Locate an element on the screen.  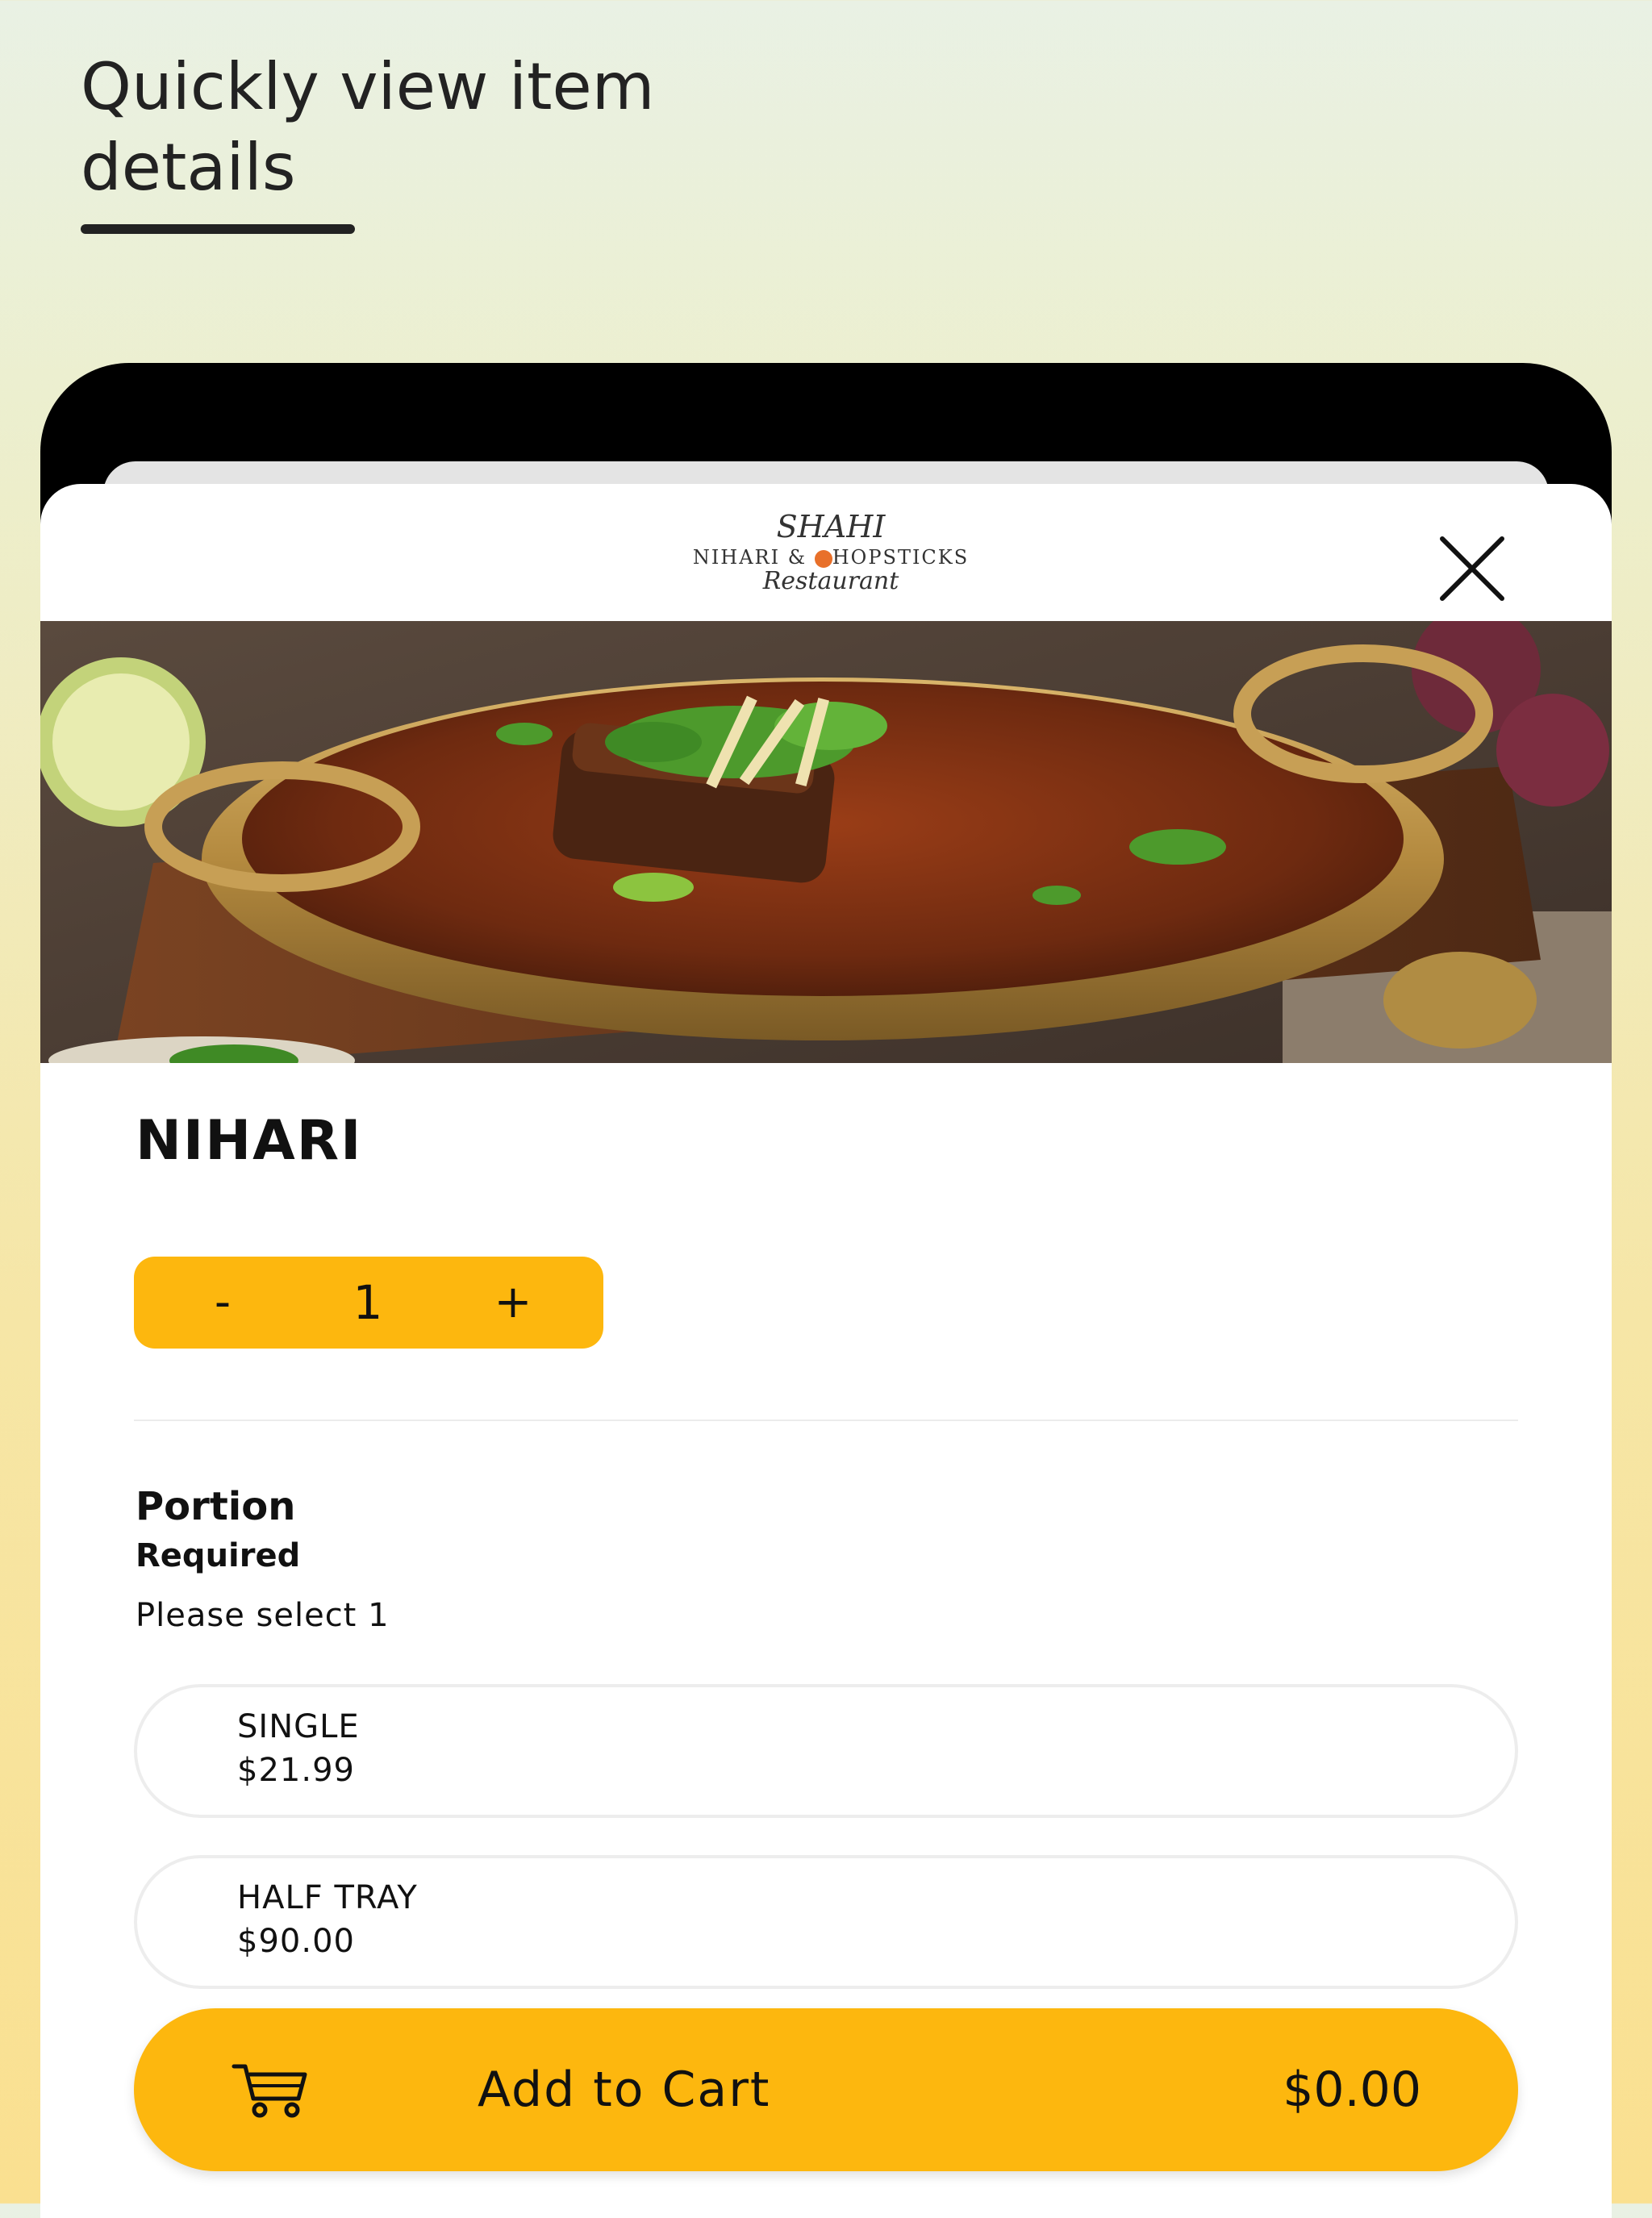
restaurant-logo: SHAHI NIHARI & HOPSTICKS Restaurant is located at coordinates (831, 556).